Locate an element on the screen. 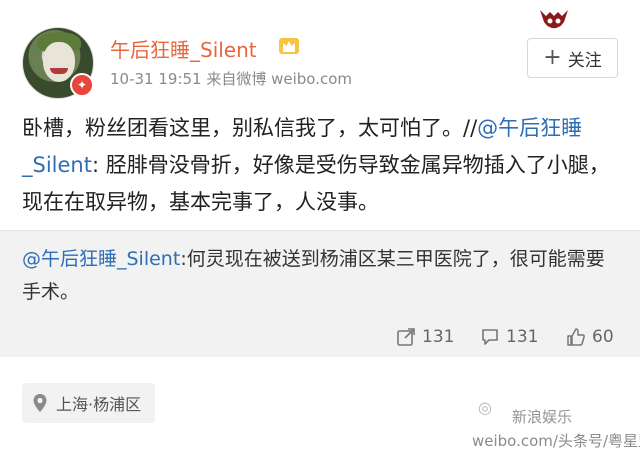 This screenshot has height=457, width=640. demon-logo-icon is located at coordinates (554, 20).